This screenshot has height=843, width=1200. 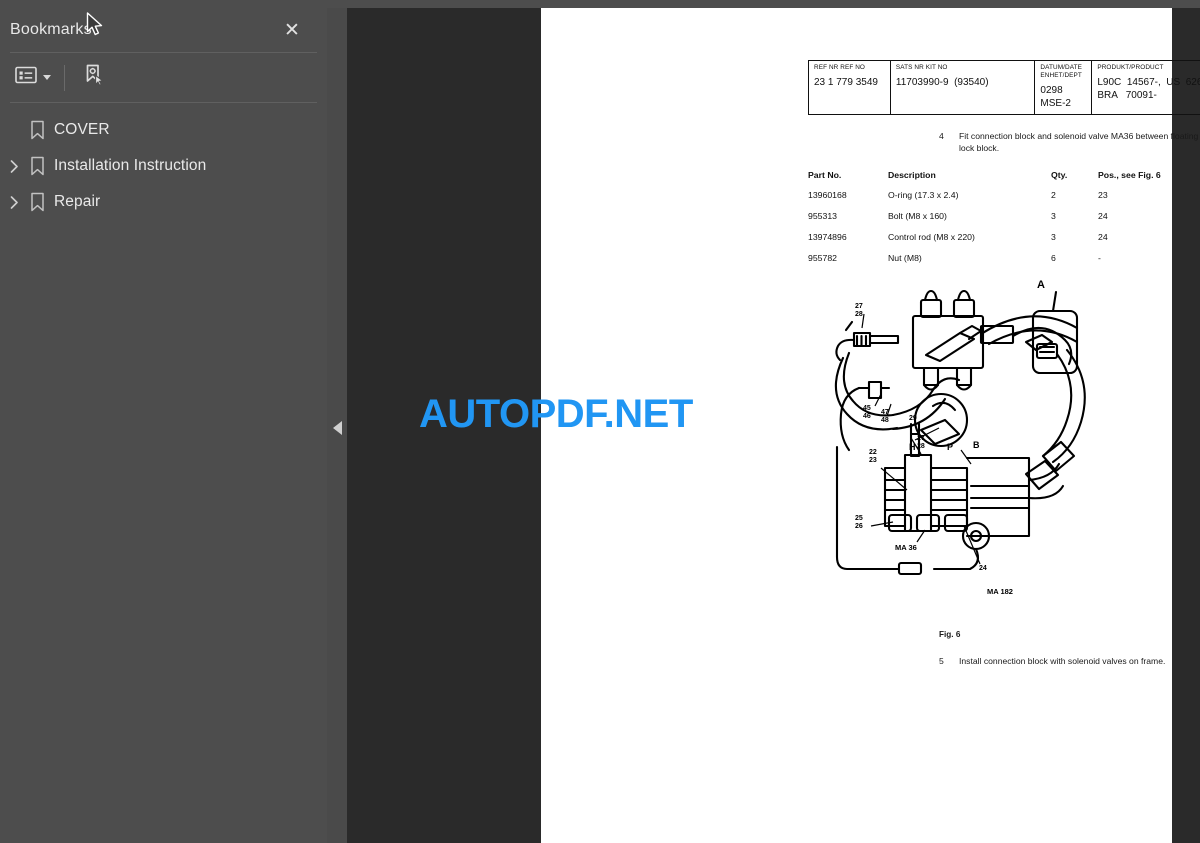 What do you see at coordinates (859, 314) in the screenshot?
I see `callout-28: 28` at bounding box center [859, 314].